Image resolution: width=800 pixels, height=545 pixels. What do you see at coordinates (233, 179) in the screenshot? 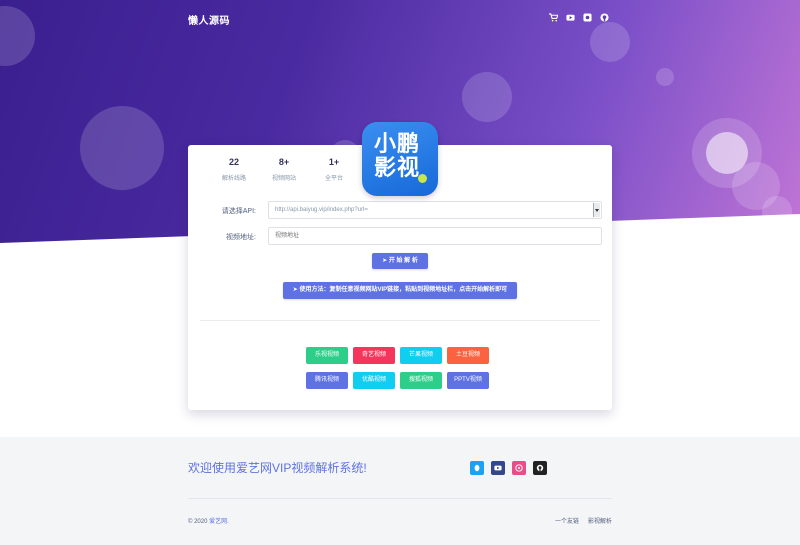
I see `stat-label: 解析线路` at bounding box center [233, 179].